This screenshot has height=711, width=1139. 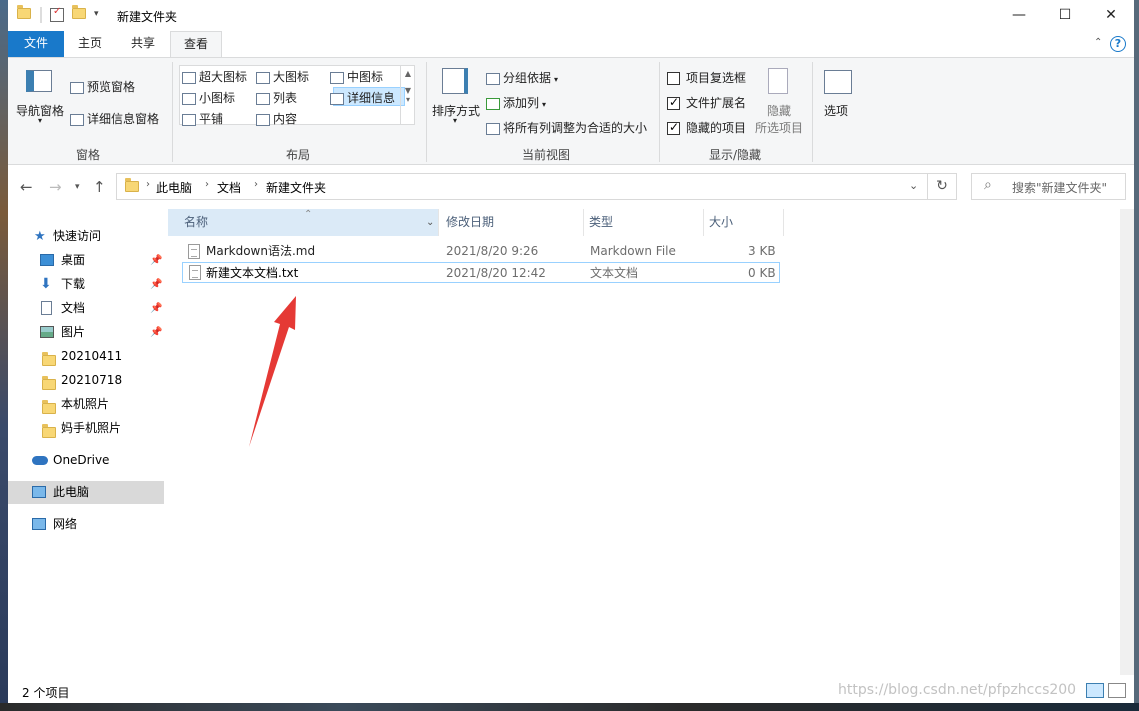 I want to click on nav-label: 快速访问, so click(x=77, y=236).